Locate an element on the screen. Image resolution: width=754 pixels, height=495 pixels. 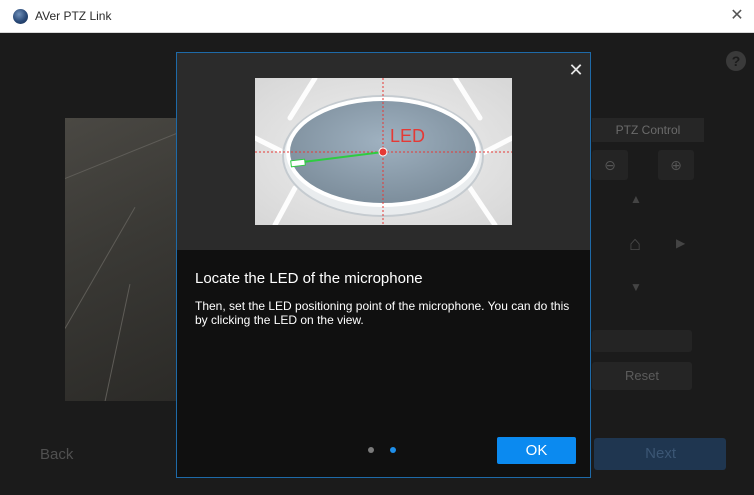
help-icon: ? is located at coordinates (736, 61).